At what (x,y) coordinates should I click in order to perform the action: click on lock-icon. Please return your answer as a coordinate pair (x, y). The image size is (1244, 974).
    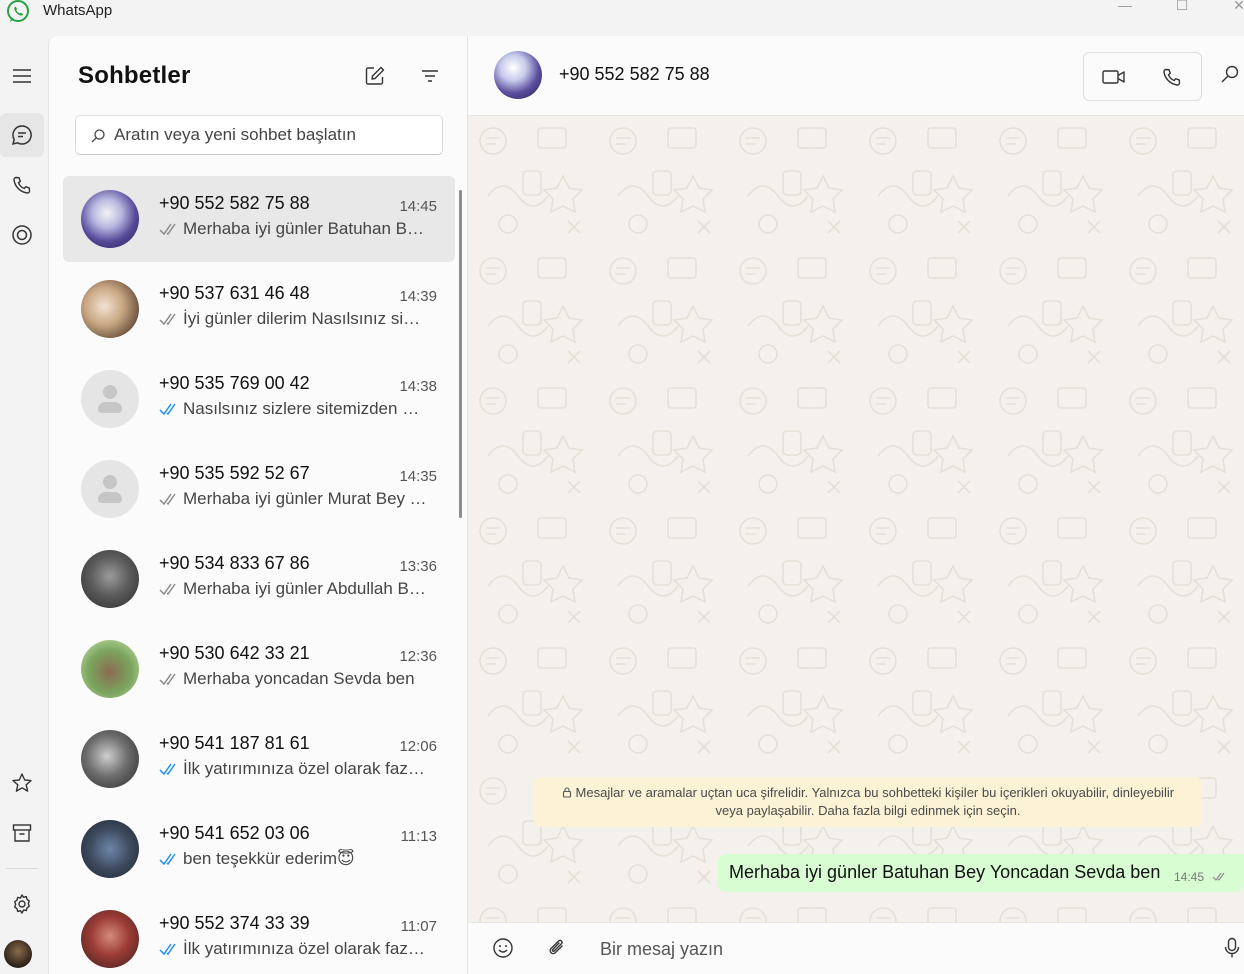
    Looking at the image, I should click on (566, 792).